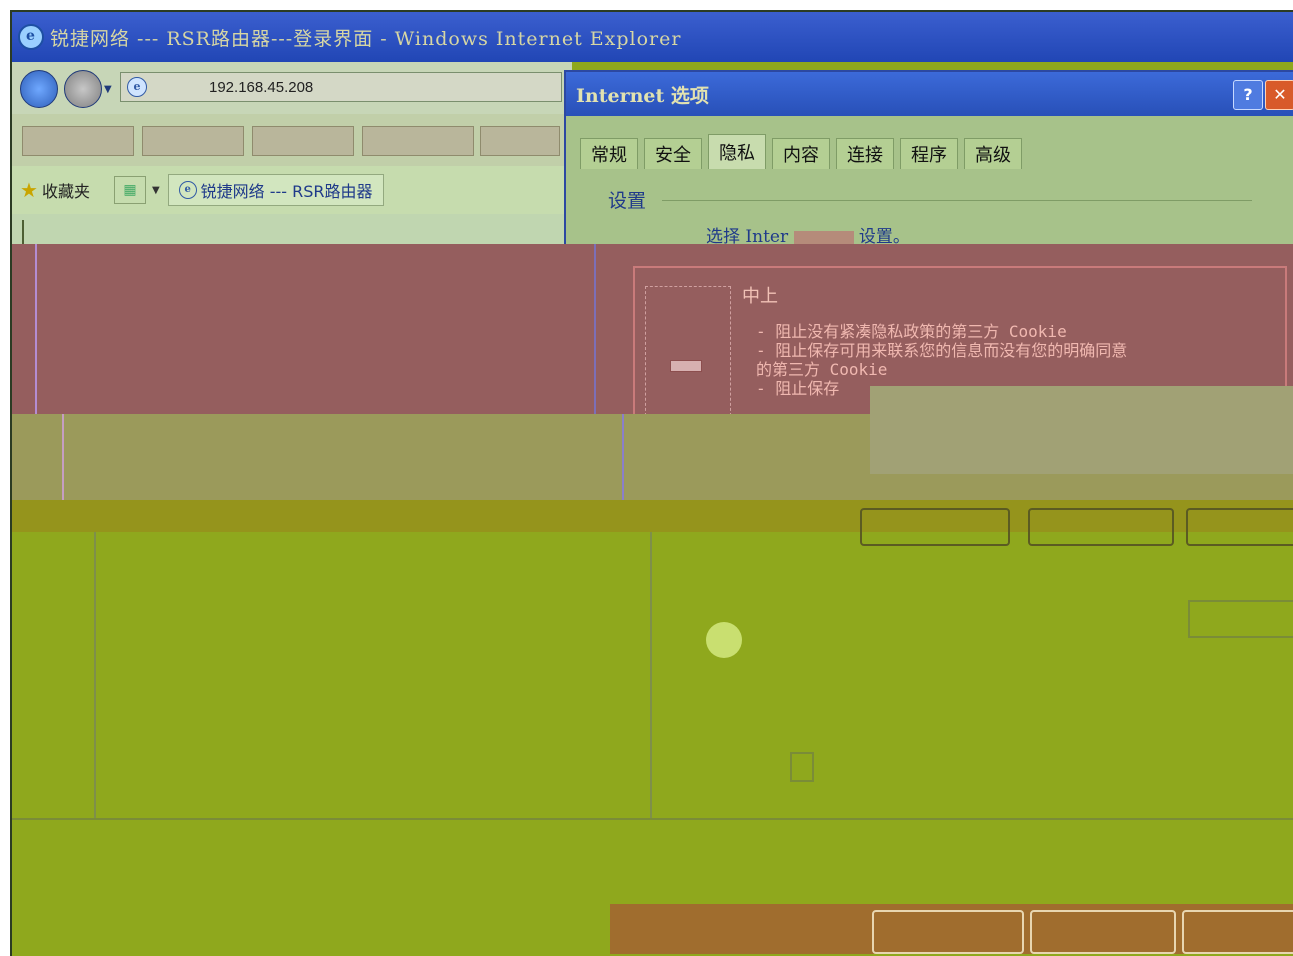 This screenshot has width=1293, height=956. What do you see at coordinates (39, 89) in the screenshot?
I see `back-button` at bounding box center [39, 89].